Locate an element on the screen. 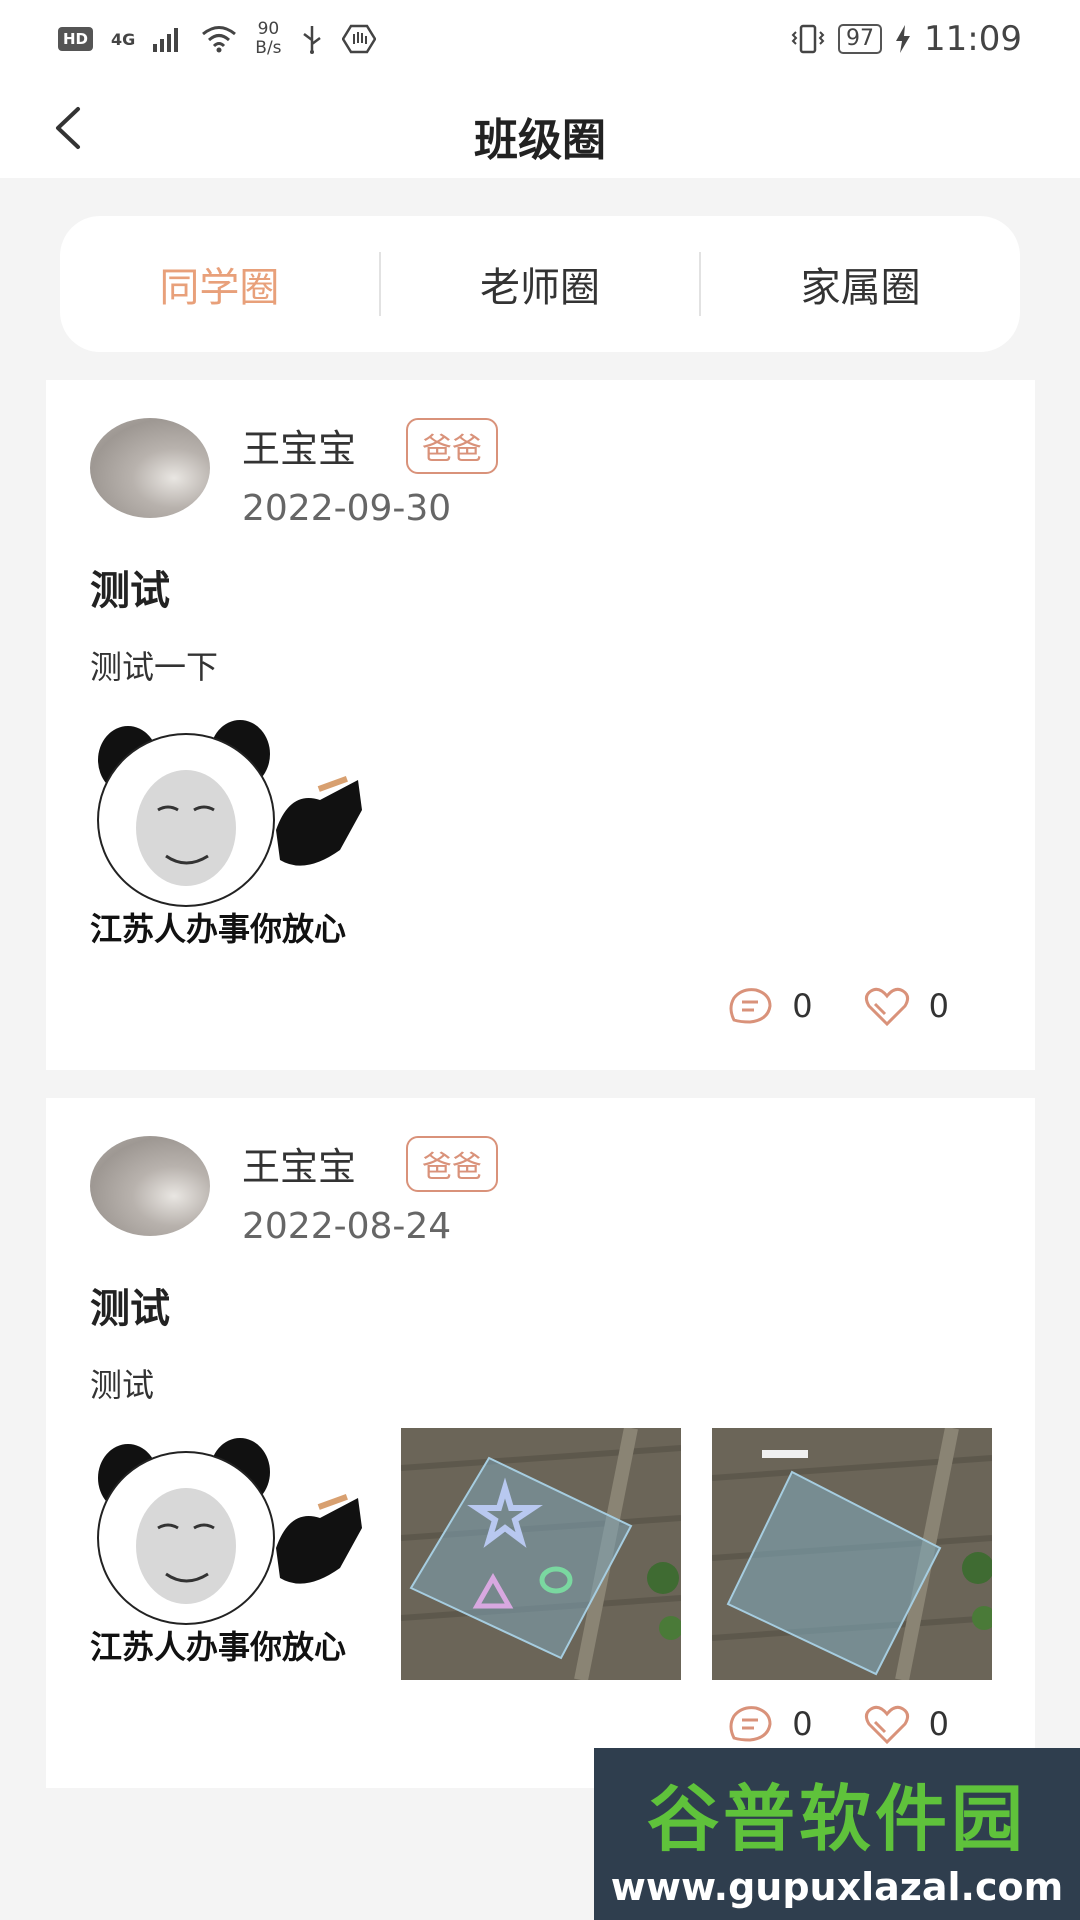  post-body: 测试一下 is located at coordinates (154, 667).